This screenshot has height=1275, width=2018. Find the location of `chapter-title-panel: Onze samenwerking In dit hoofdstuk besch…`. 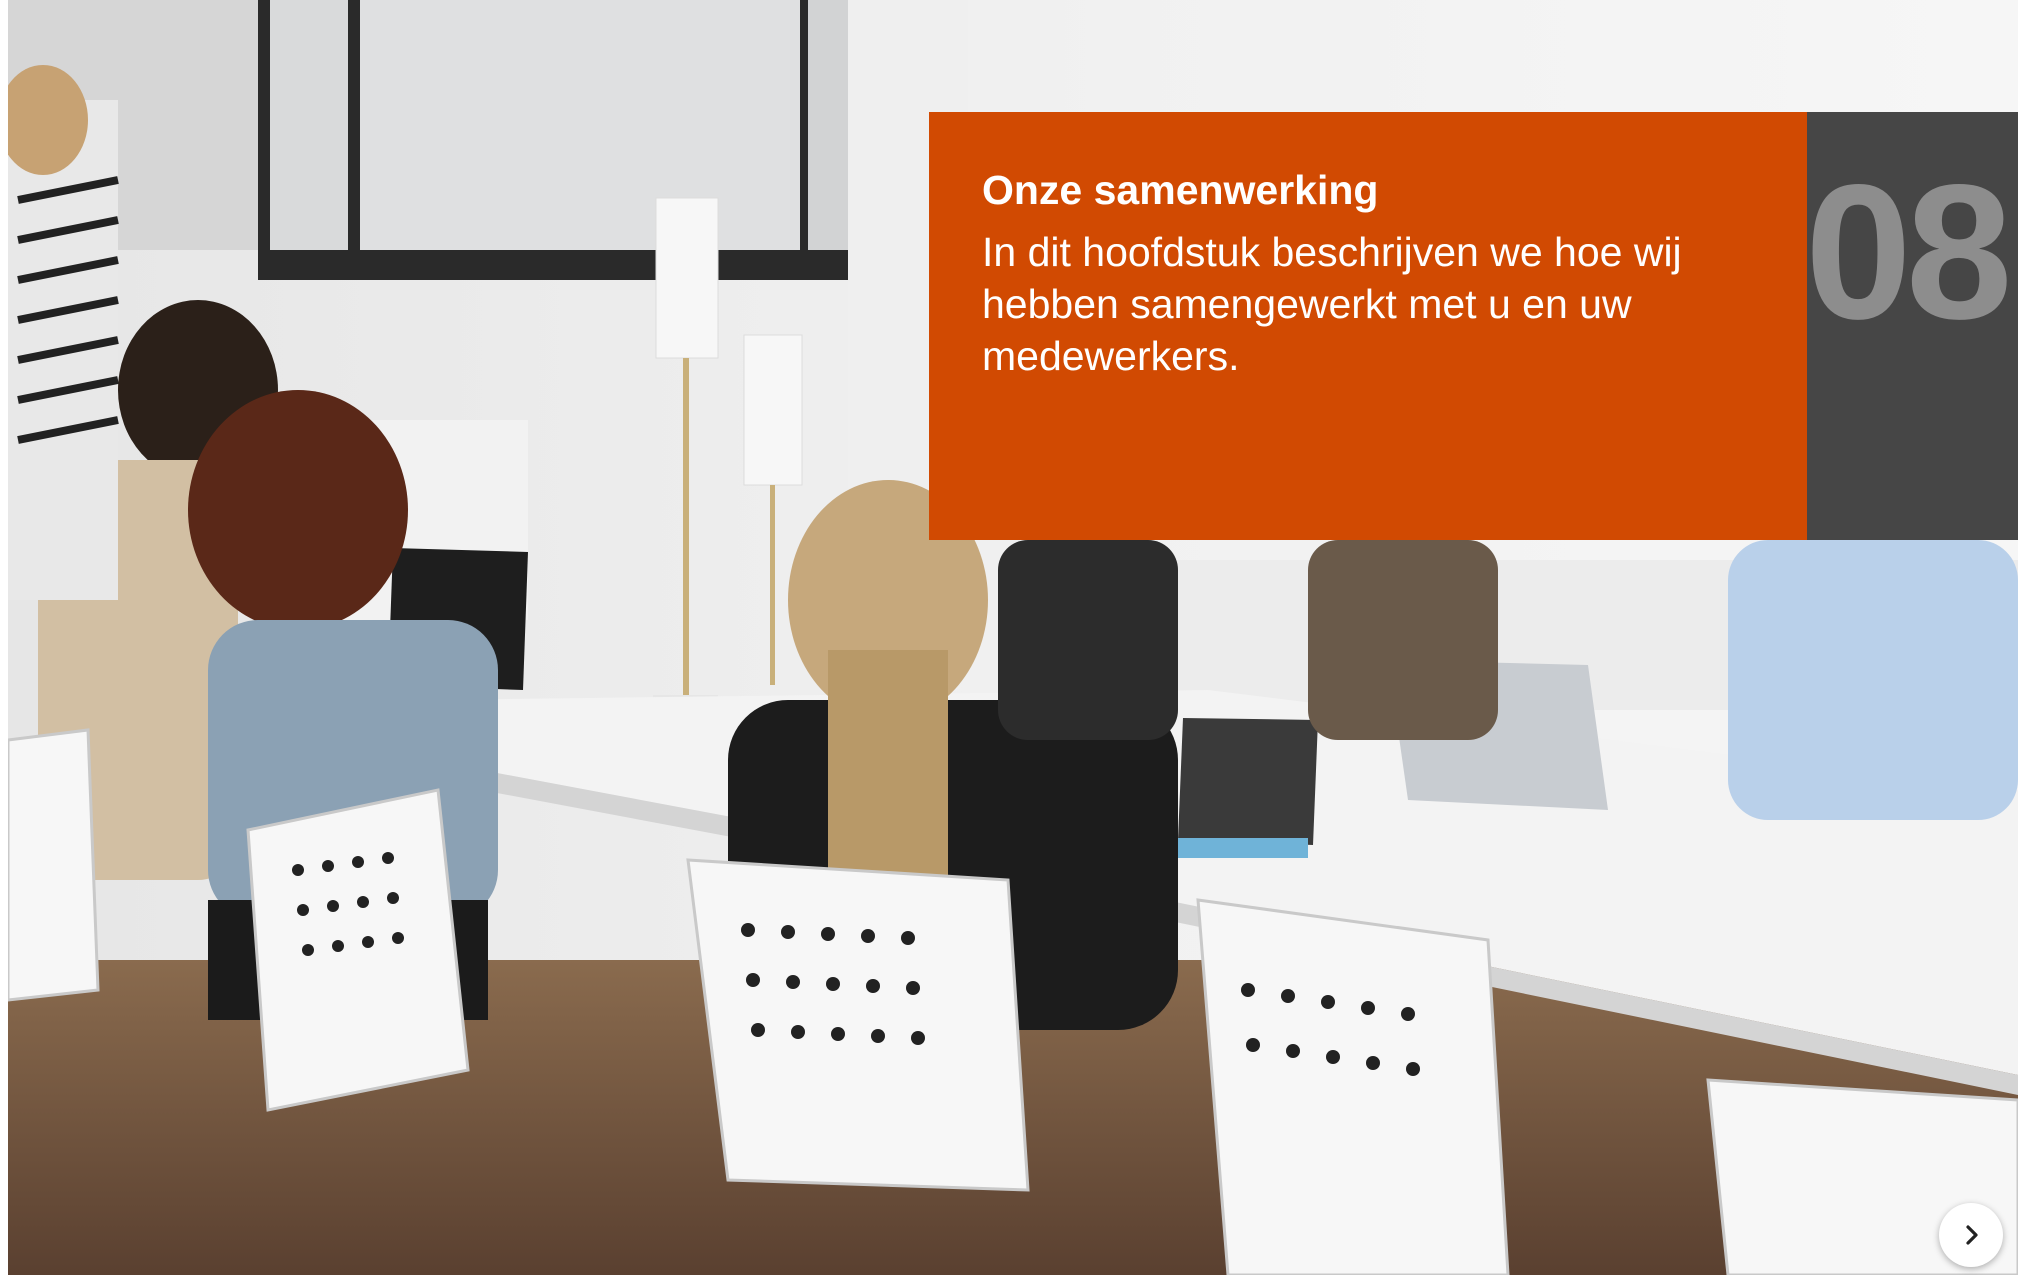

chapter-title-panel: Onze samenwerking In dit hoofdstuk besch… is located at coordinates (1368, 326).